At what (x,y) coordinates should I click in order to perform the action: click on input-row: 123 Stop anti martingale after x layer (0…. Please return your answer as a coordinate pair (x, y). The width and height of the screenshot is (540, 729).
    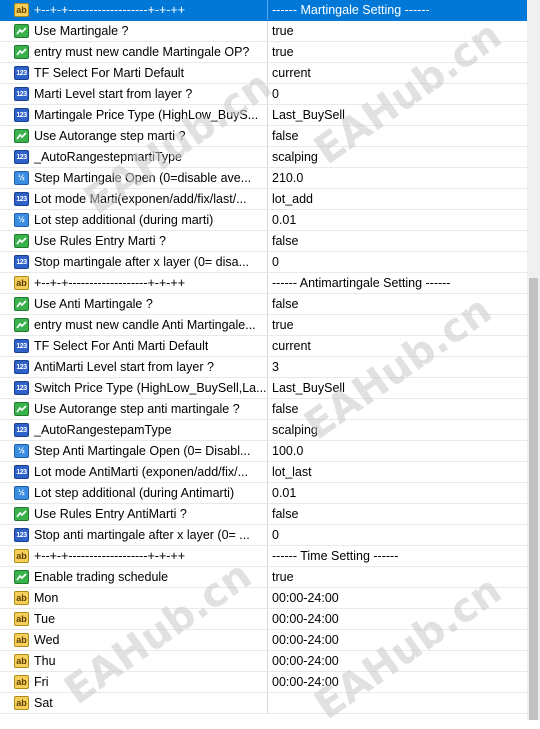
    Looking at the image, I should click on (263, 535).